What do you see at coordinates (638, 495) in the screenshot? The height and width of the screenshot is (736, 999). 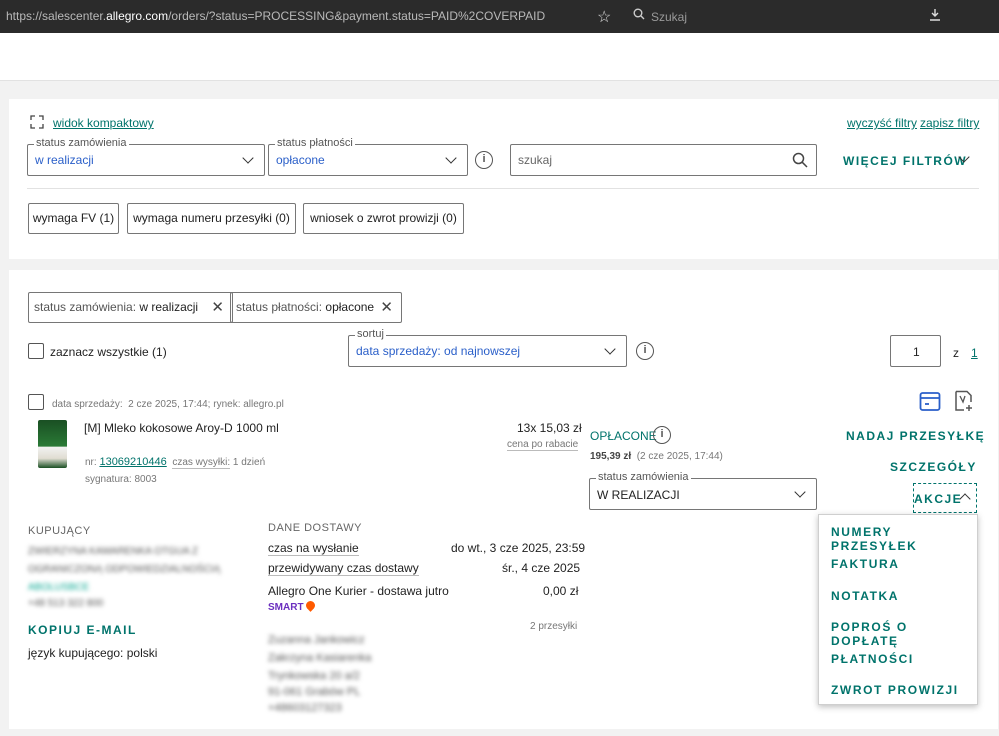 I see `order-status-value: W REALIZACJI` at bounding box center [638, 495].